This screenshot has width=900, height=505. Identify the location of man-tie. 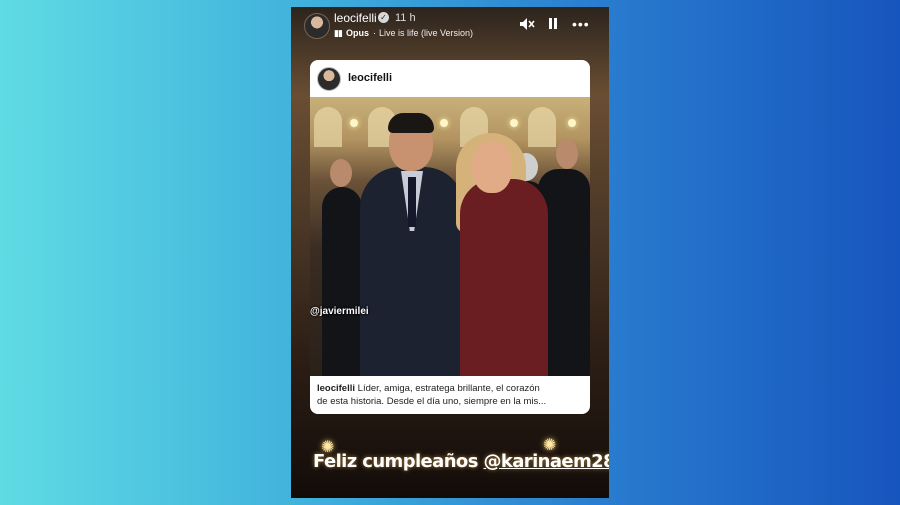
(412, 202).